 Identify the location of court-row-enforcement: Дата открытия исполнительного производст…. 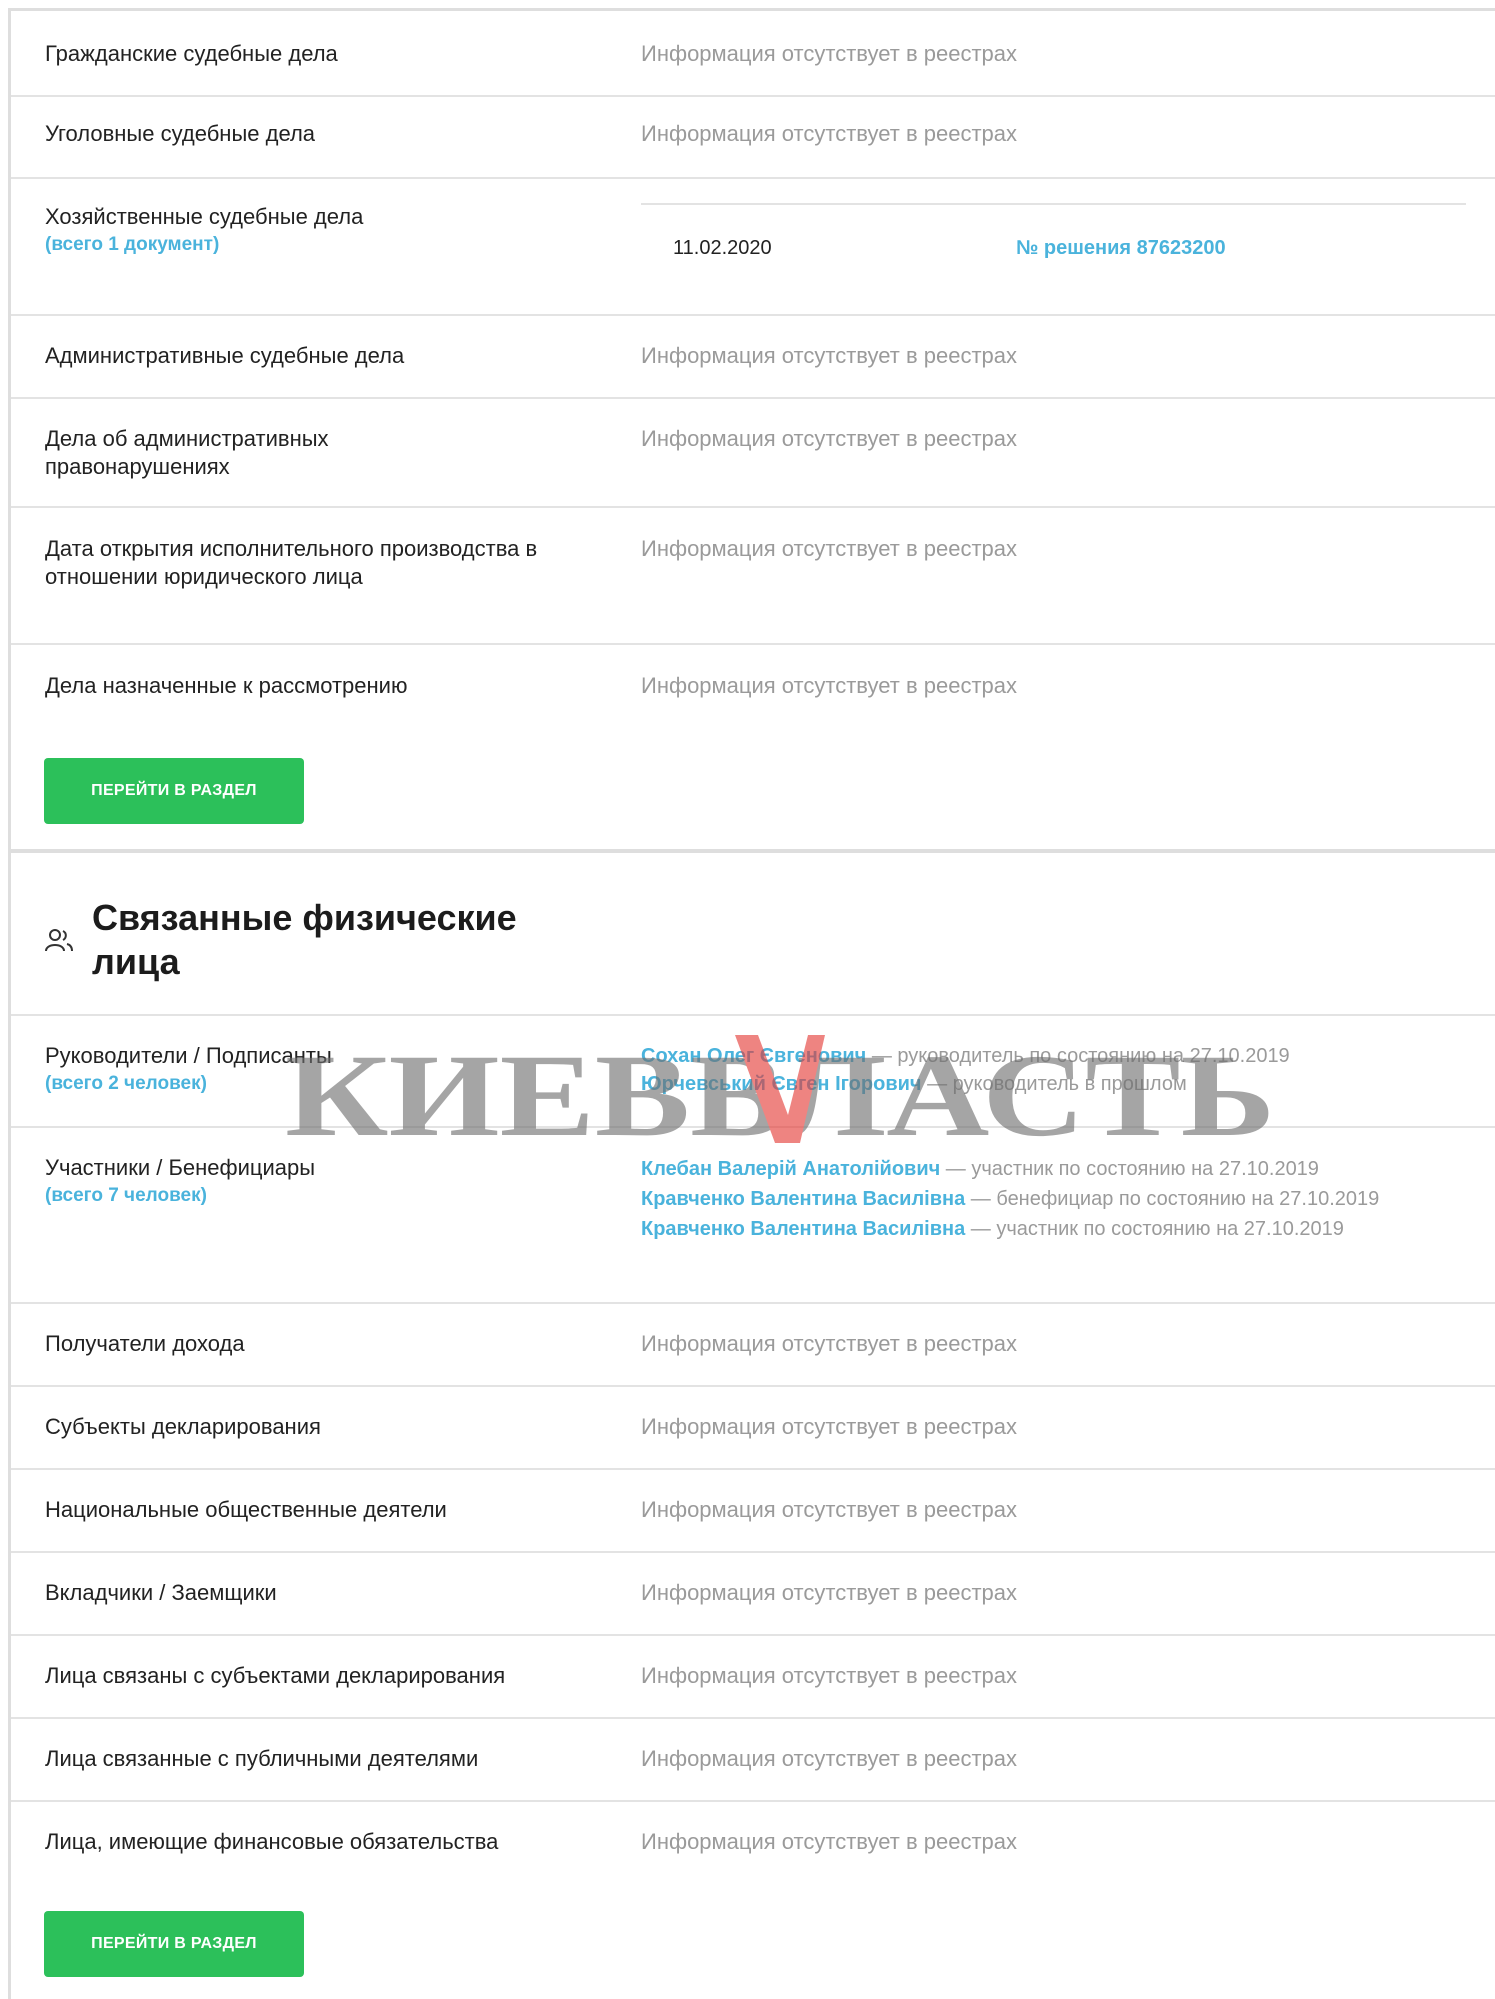
(753, 576).